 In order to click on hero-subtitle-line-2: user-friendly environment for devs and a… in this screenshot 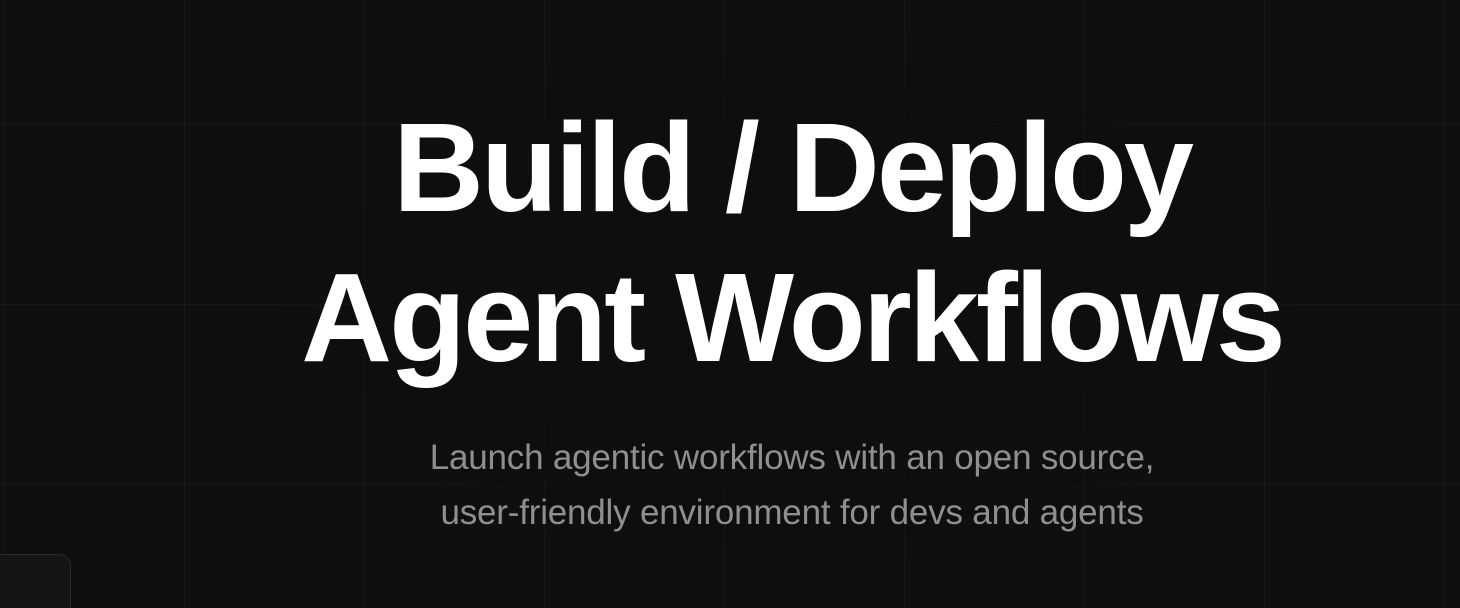, I will do `click(792, 512)`.